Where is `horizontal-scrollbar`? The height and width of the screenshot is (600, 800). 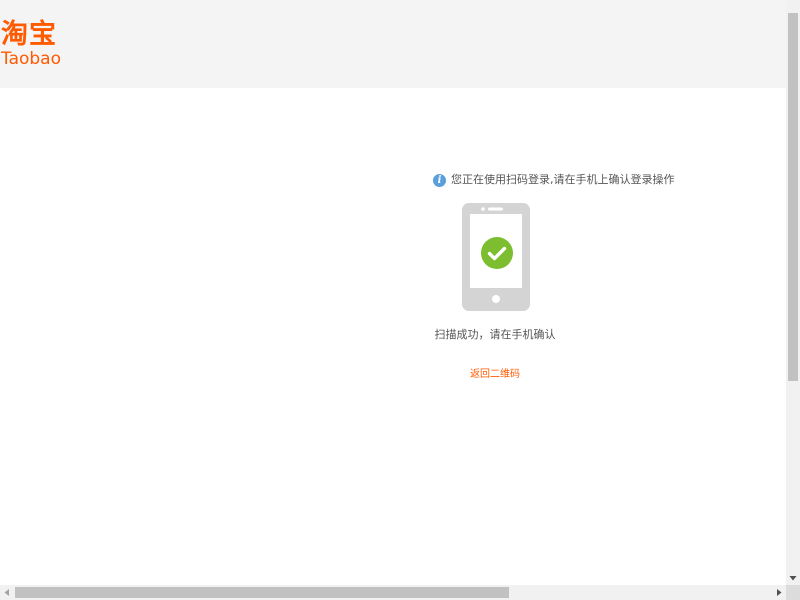 horizontal-scrollbar is located at coordinates (393, 592).